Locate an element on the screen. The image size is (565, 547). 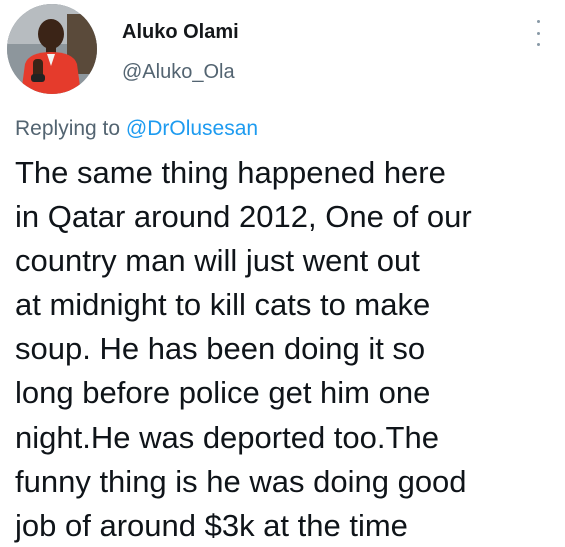
tweet-text-line: in Qatar around 2012, One of our is located at coordinates (243, 217).